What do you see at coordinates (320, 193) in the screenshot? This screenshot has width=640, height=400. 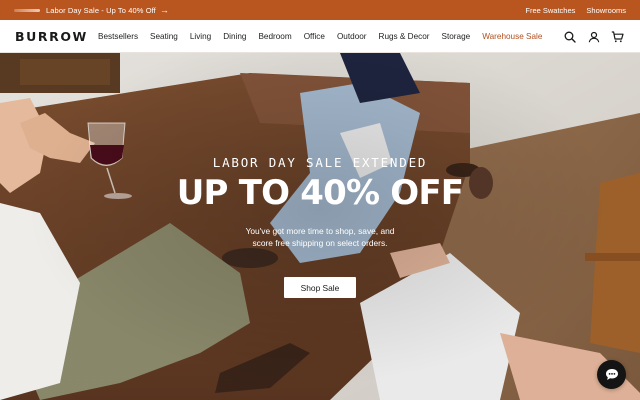 I see `hero-title: UP TO 40% OFF` at bounding box center [320, 193].